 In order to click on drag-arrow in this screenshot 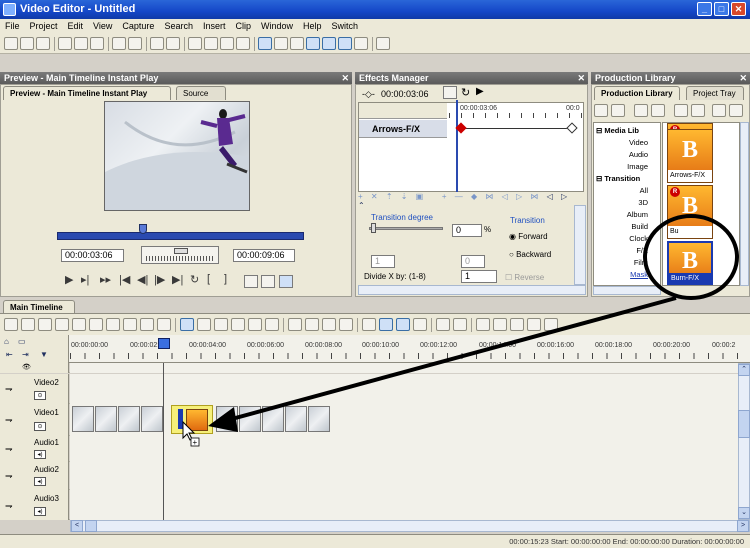, I will do `click(452, 359)`.